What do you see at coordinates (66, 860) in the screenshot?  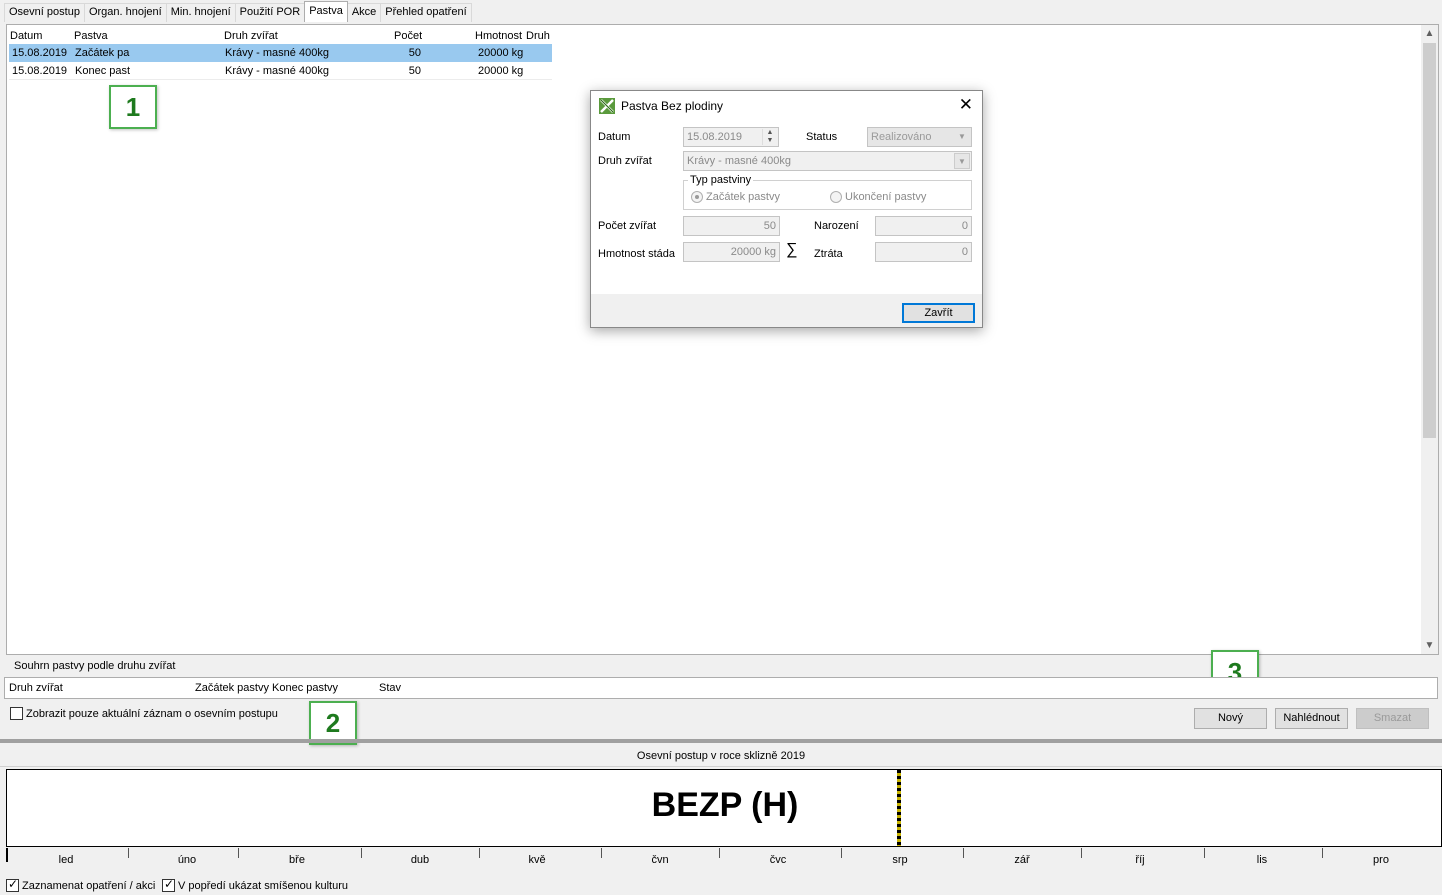 I see `month-label: led` at bounding box center [66, 860].